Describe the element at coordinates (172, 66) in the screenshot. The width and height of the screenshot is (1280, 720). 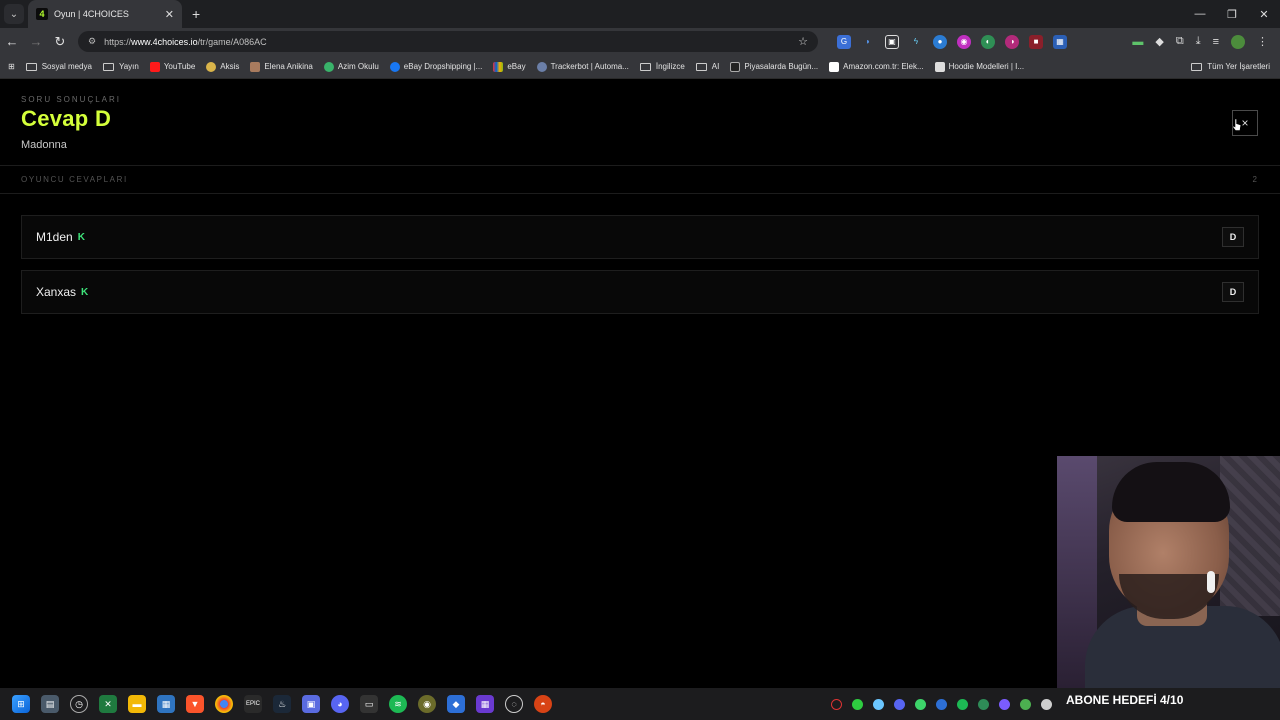
I see `bookmark-item: YouTube` at that location.